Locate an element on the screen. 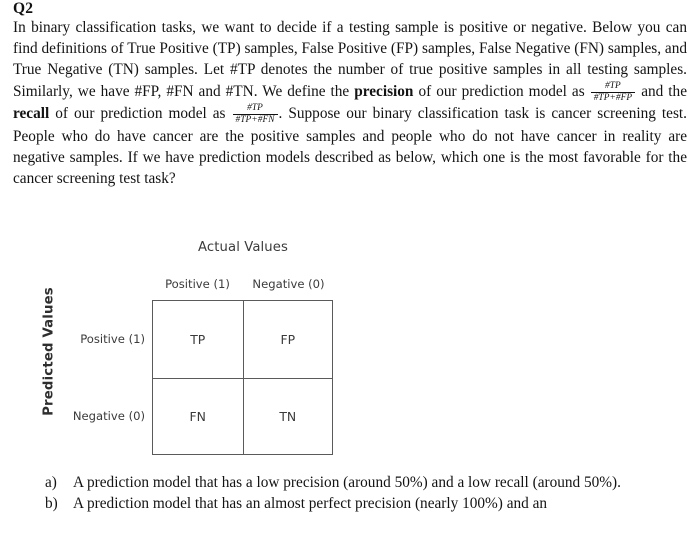  matrix-row-axis-title: Predicted Values is located at coordinates (49, 351).